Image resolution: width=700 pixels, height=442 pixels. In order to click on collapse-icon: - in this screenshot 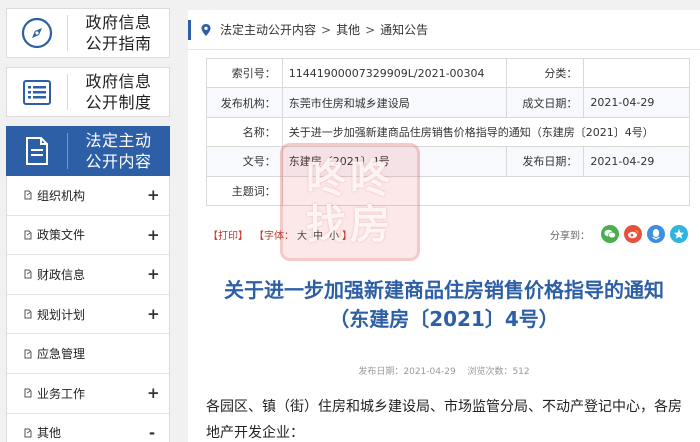, I will do `click(152, 433)`.